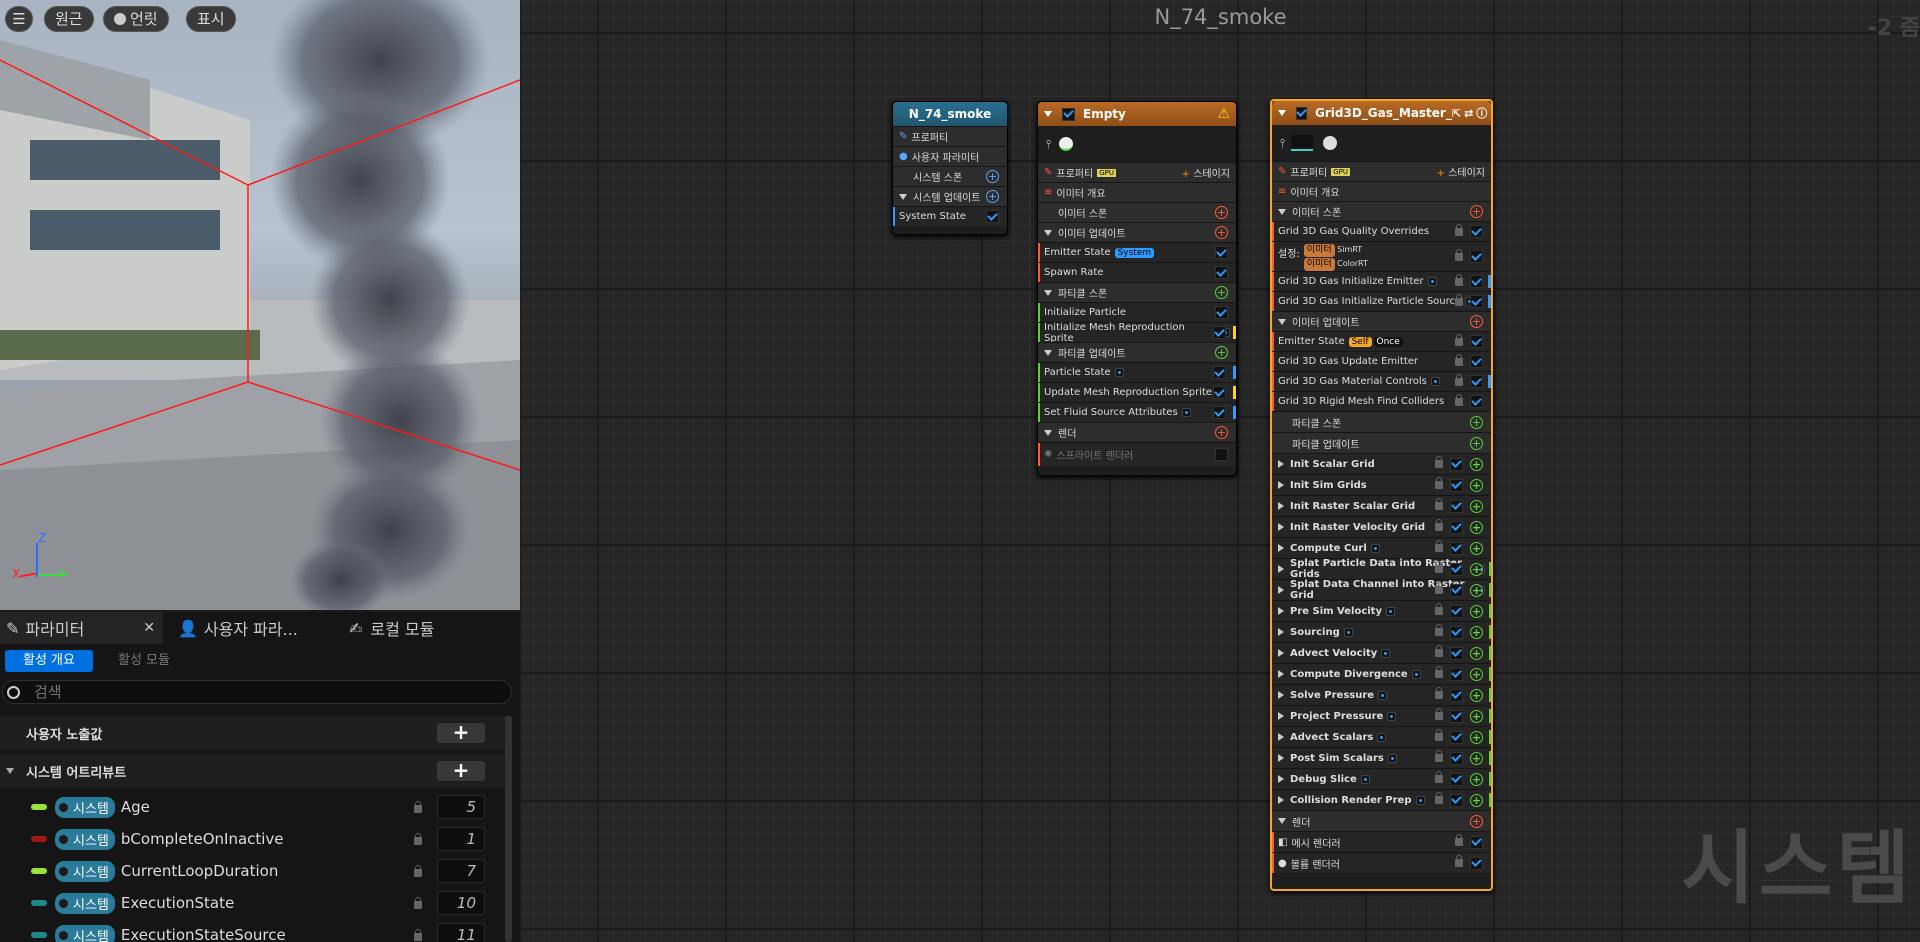  What do you see at coordinates (1137, 392) in the screenshot?
I see `update-mesh-row: Update Mesh Reproduction Sprite` at bounding box center [1137, 392].